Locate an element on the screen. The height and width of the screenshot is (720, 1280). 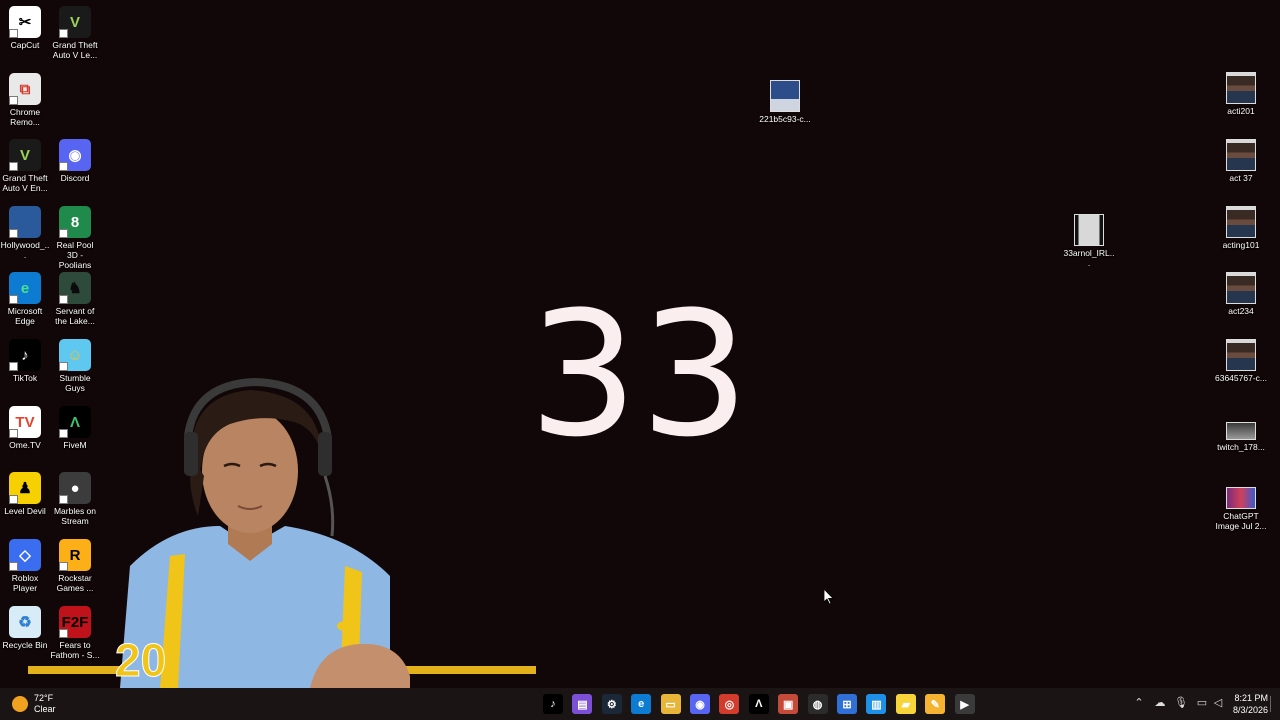
gta-v-enhanced-icon: V is located at coordinates (25, 155).